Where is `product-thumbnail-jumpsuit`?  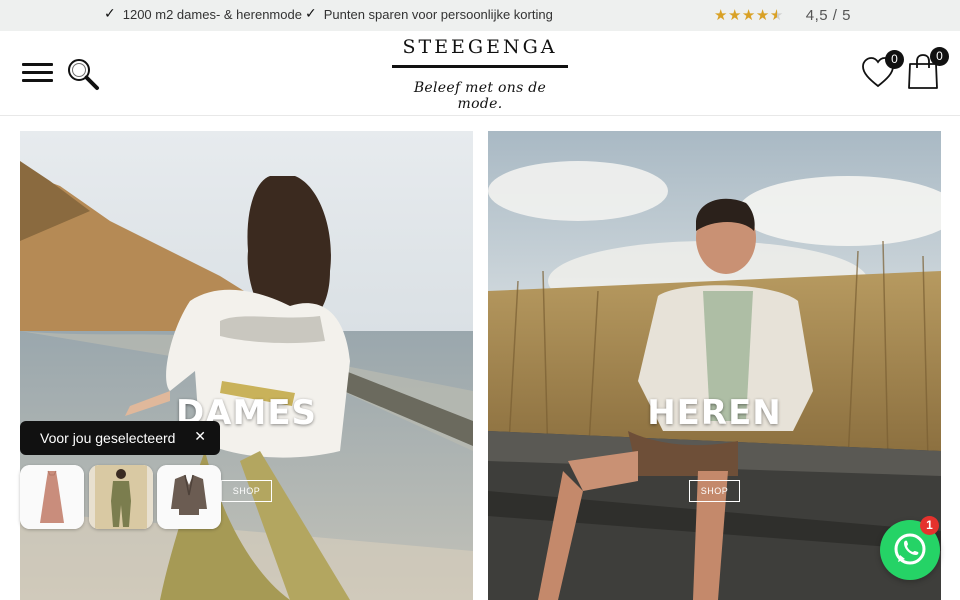 product-thumbnail-jumpsuit is located at coordinates (121, 497).